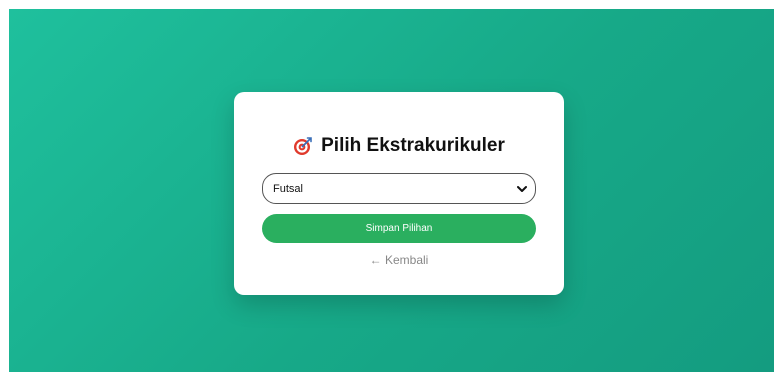  Describe the element at coordinates (413, 145) in the screenshot. I see `page-title: Pilih Ekstrakurikuler` at that location.